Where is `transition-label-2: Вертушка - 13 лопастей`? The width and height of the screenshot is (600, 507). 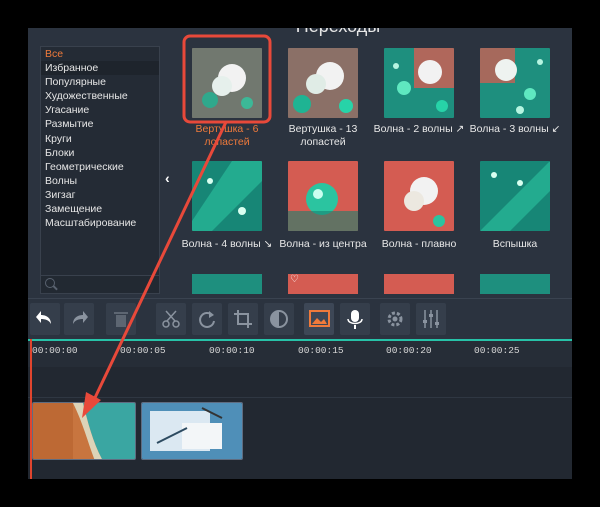
transition-label-2: Вертушка - 13 лопастей is located at coordinates (323, 135).